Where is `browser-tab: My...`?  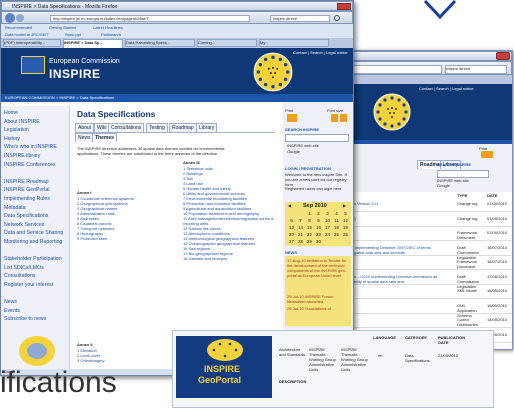 browser-tab: My... is located at coordinates (294, 43).